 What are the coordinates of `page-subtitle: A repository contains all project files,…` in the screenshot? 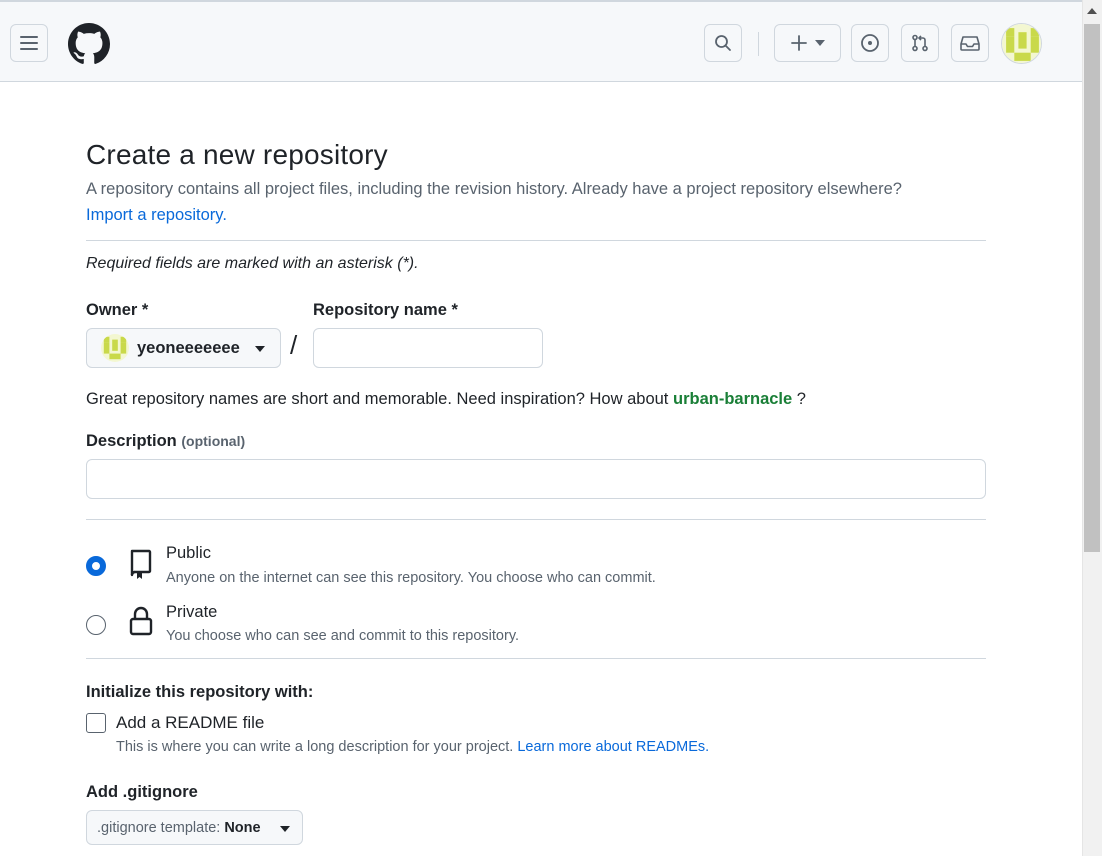 It's located at (494, 189).